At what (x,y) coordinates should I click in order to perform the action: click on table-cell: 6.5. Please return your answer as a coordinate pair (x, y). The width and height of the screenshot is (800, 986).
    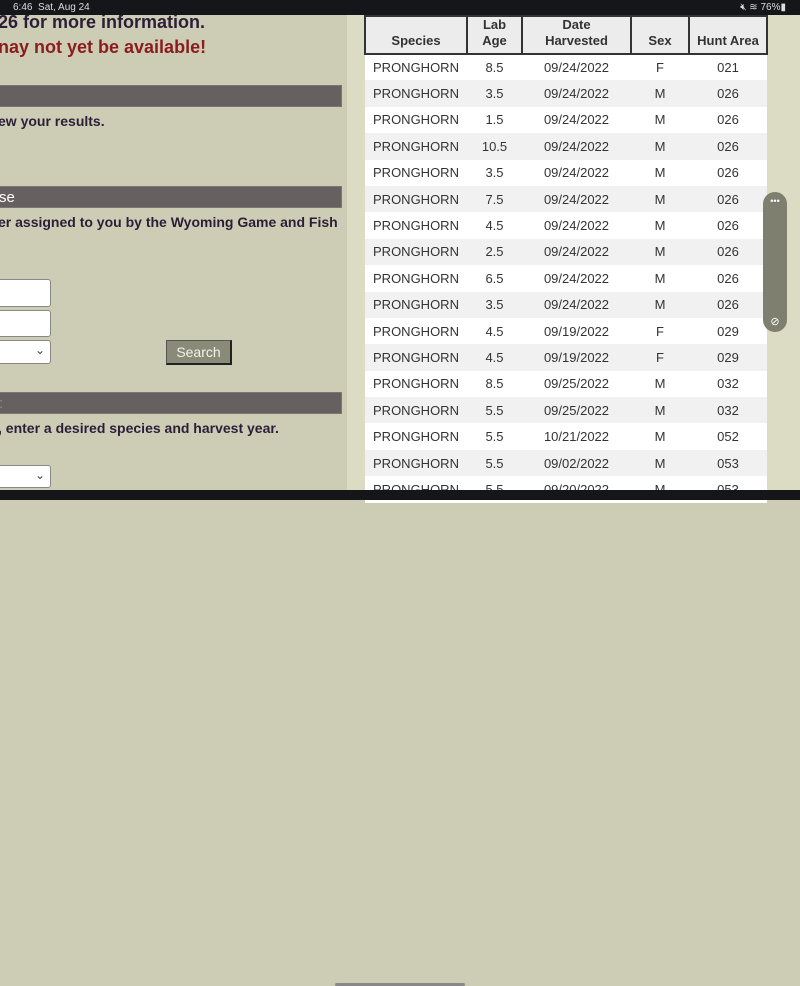
    Looking at the image, I should click on (494, 278).